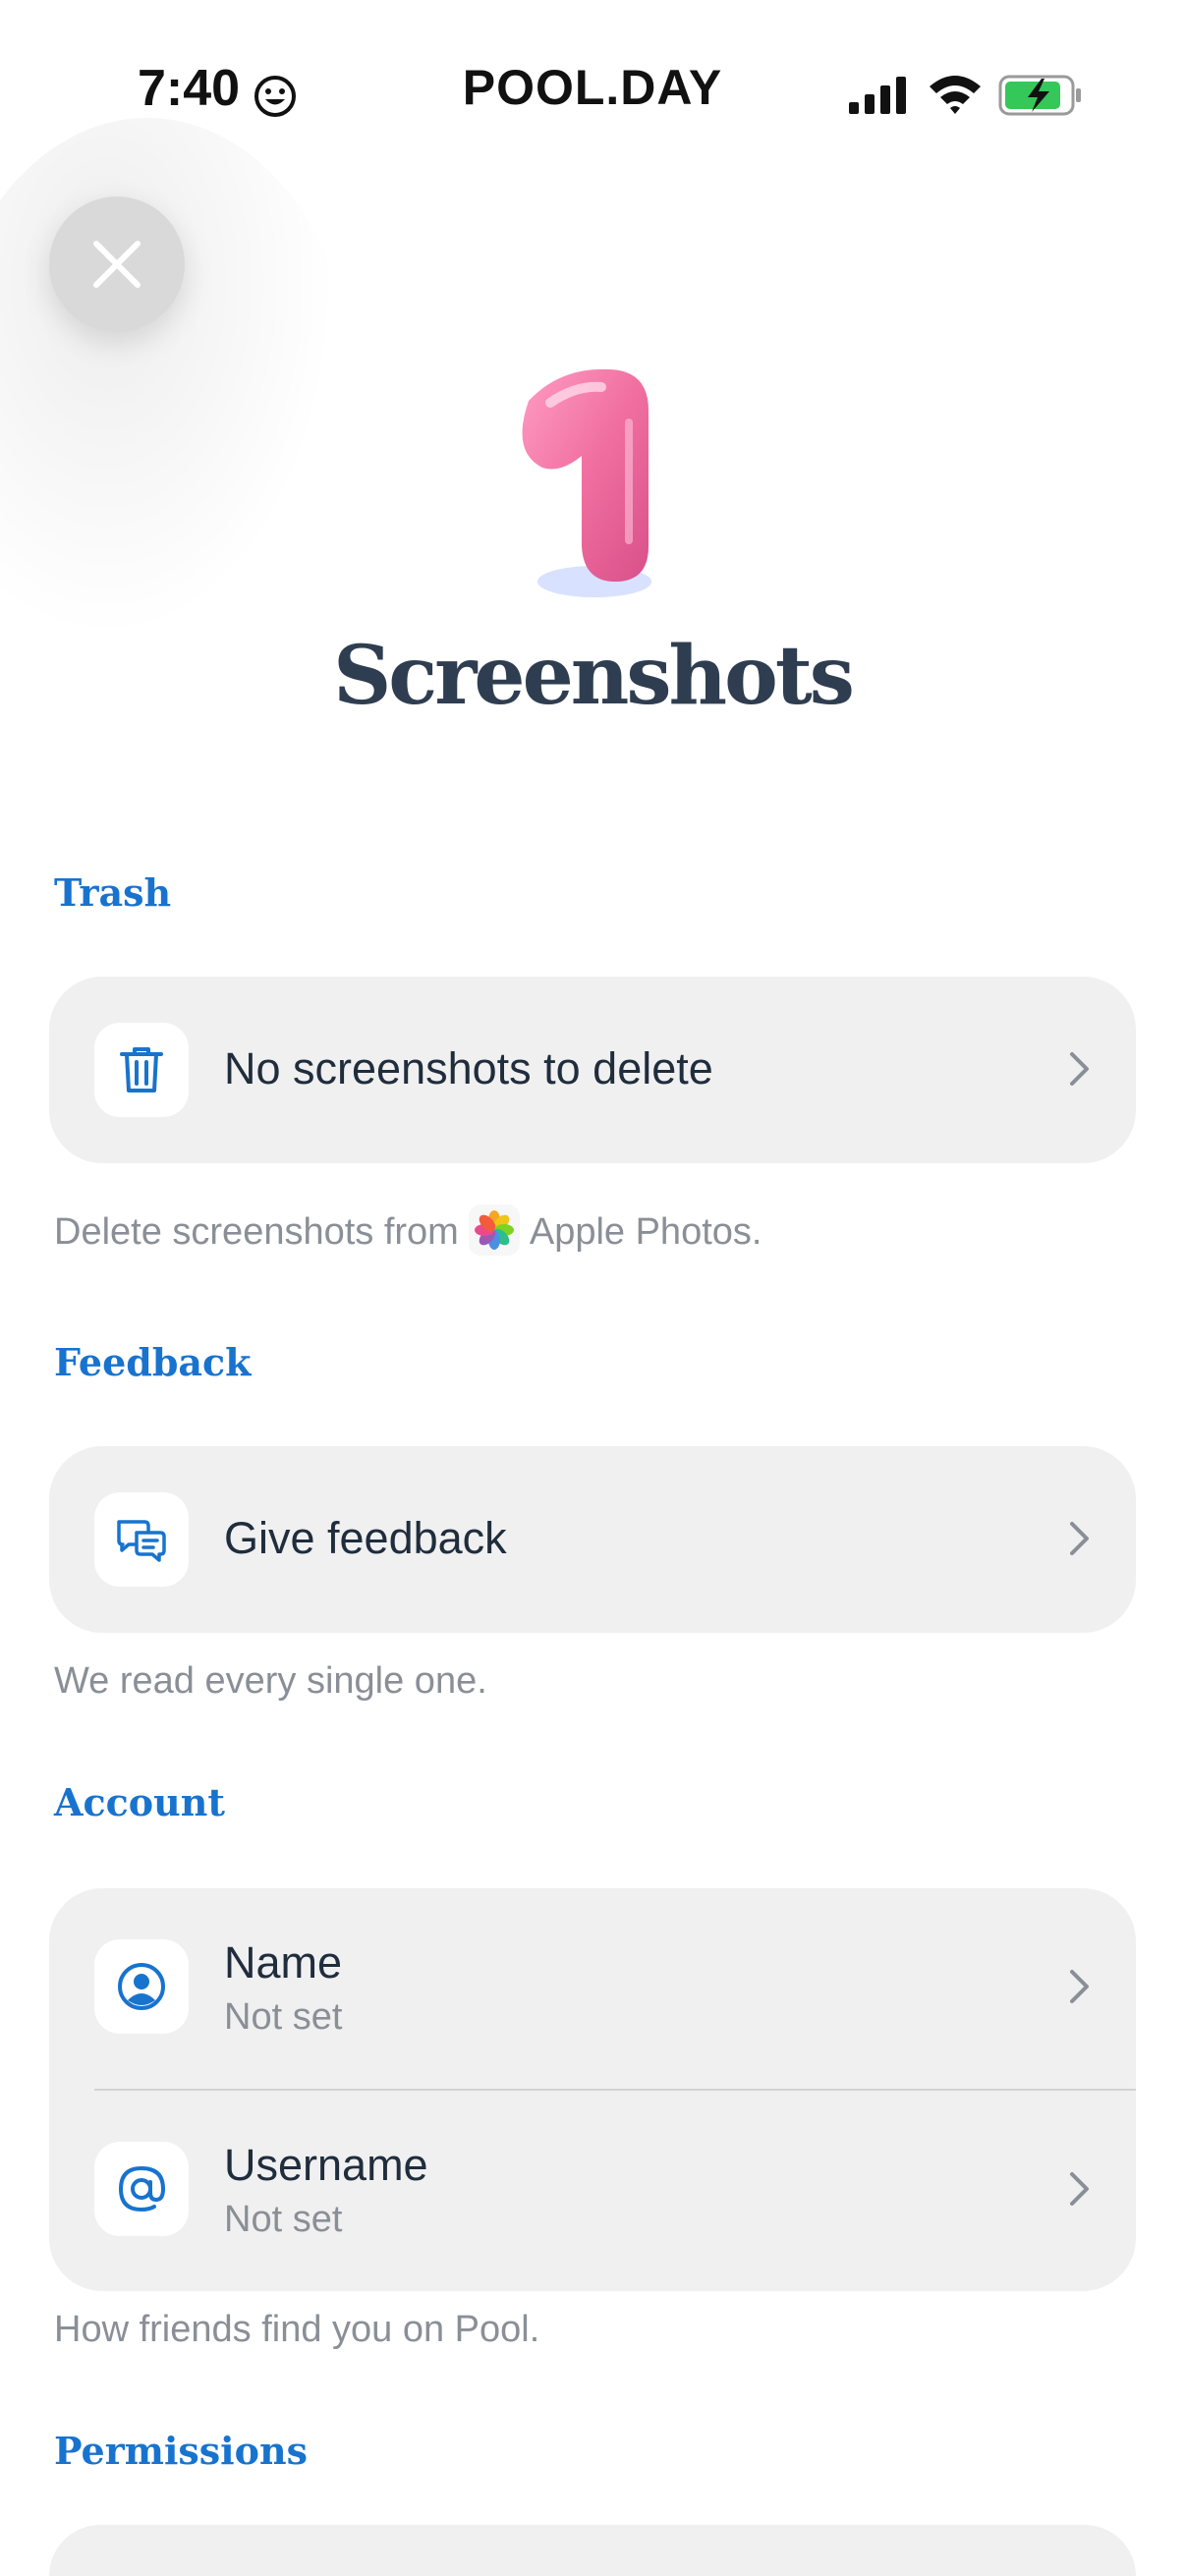 Image resolution: width=1185 pixels, height=2576 pixels. Describe the element at coordinates (271, 1681) in the screenshot. I see `feedback-caption: We read every single one.` at that location.